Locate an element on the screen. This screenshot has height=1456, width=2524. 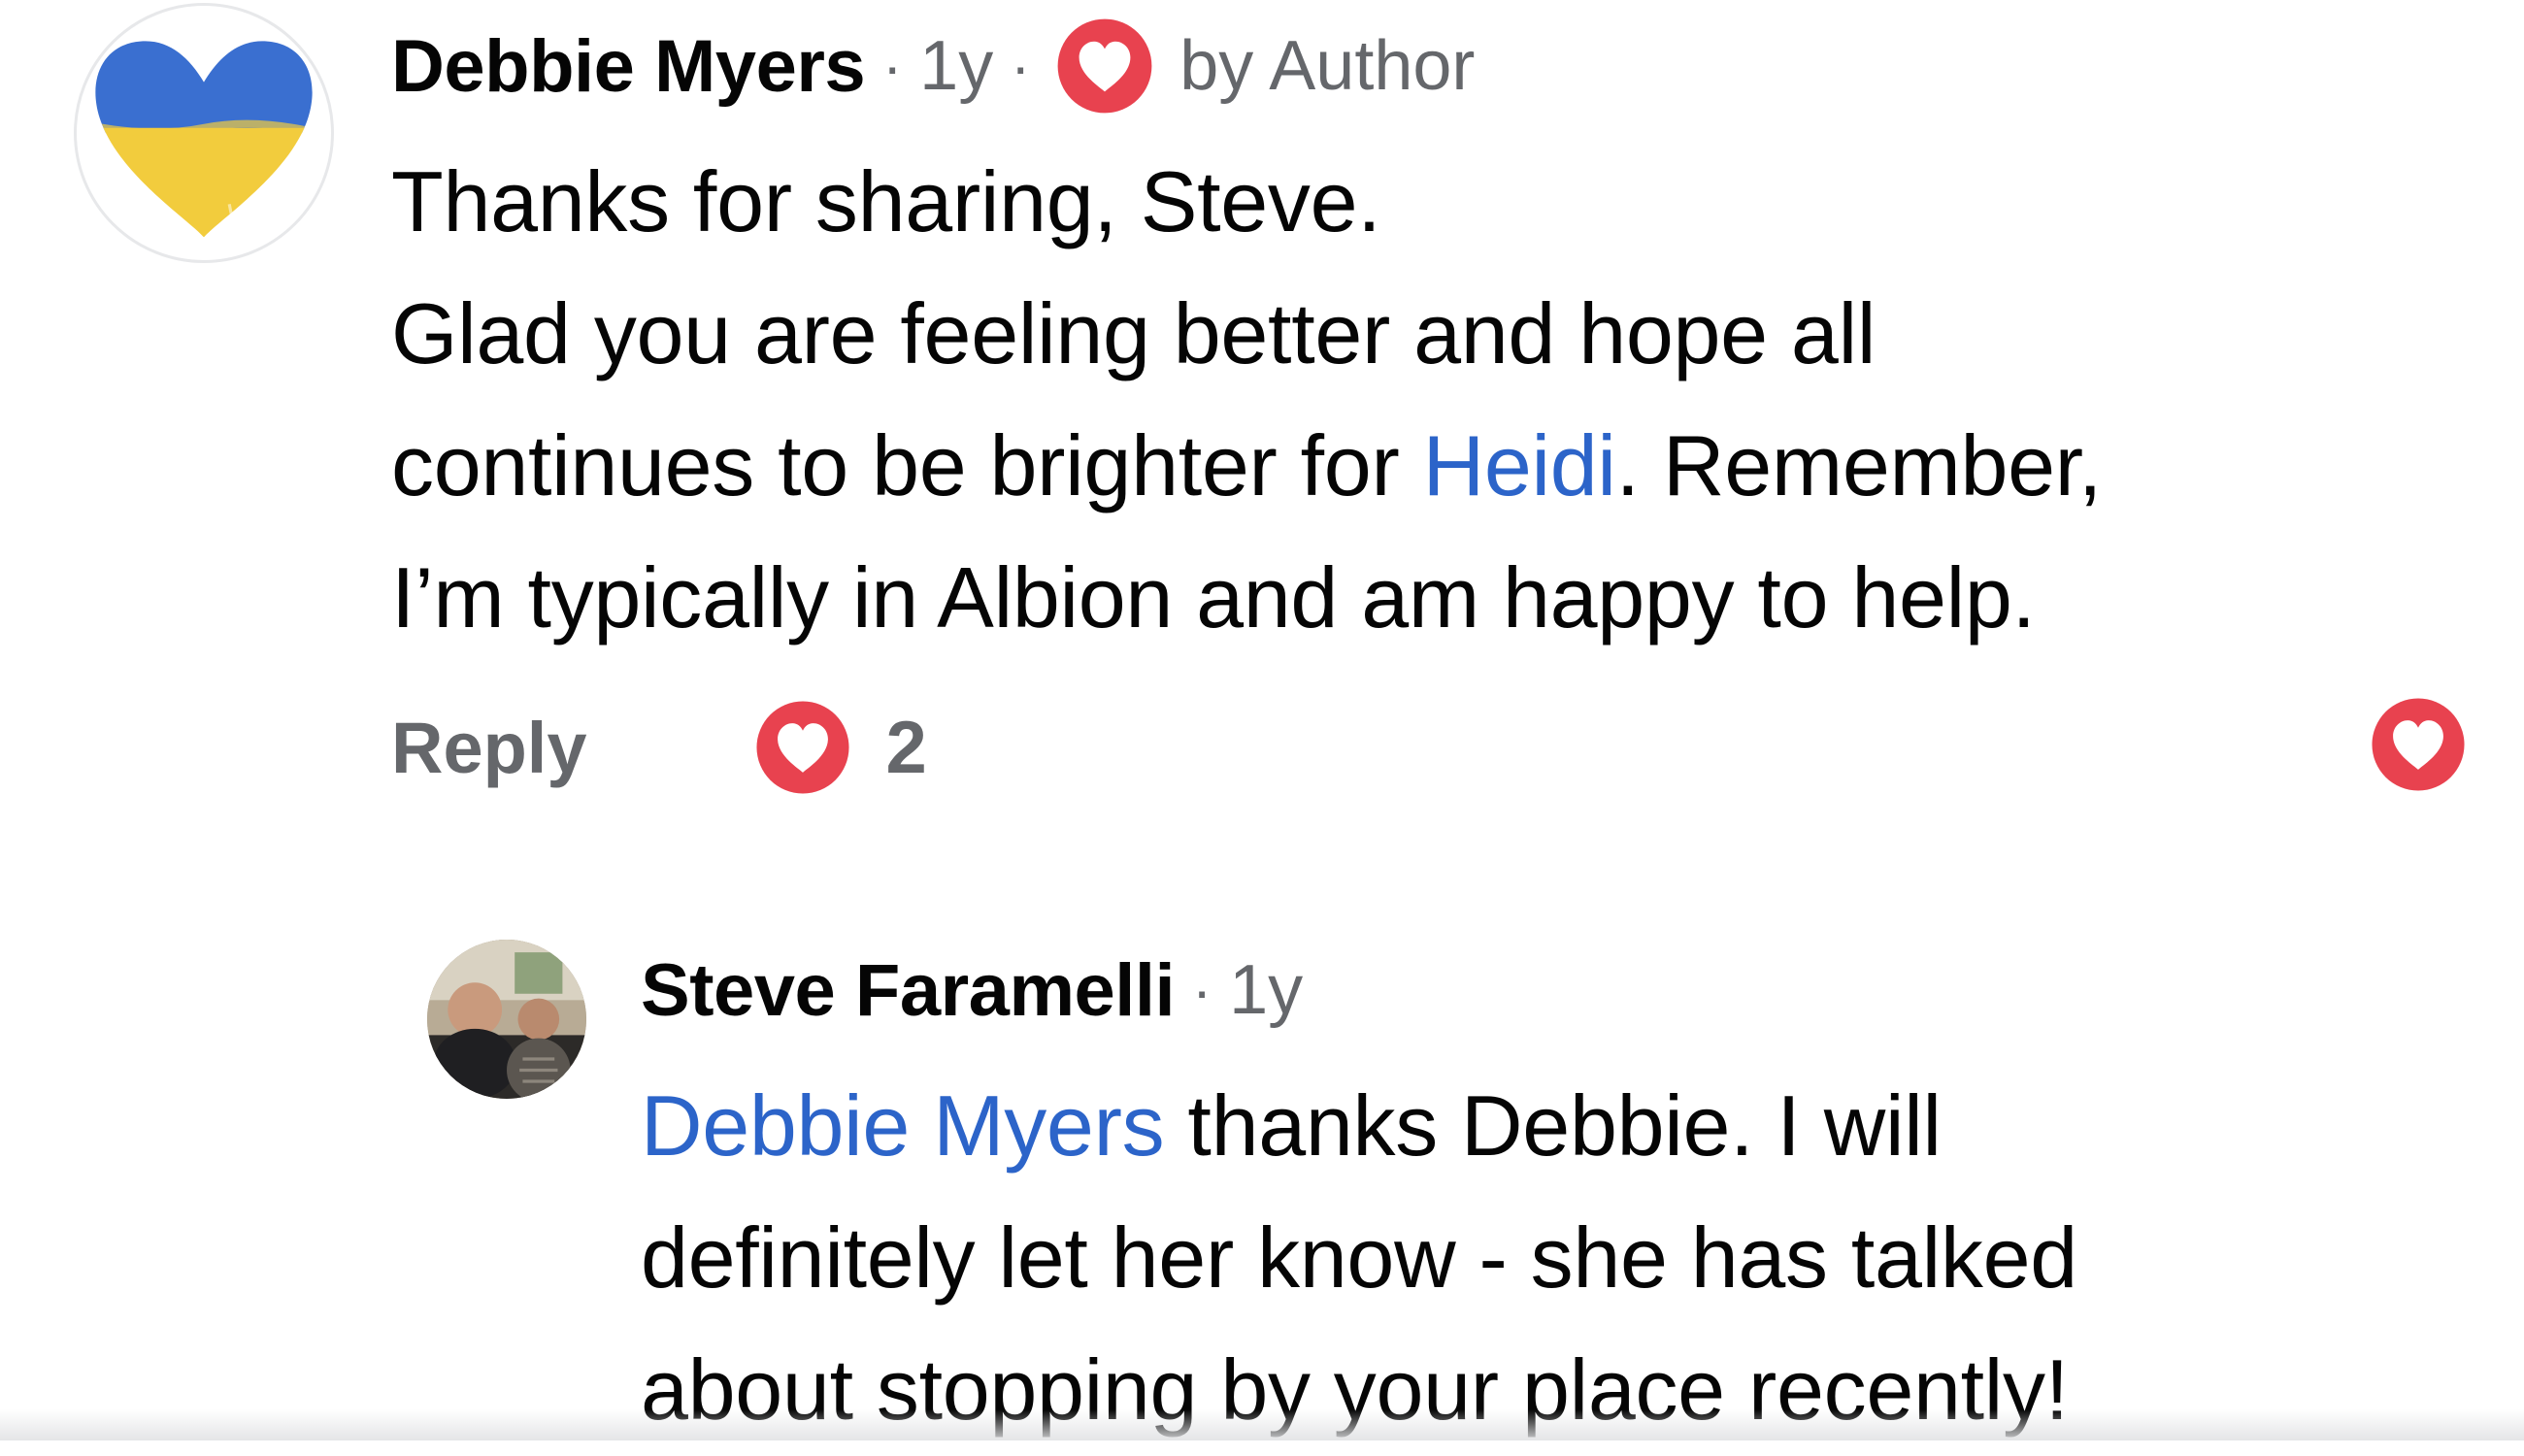
avatar-steve-faramelli is located at coordinates (506, 1019).